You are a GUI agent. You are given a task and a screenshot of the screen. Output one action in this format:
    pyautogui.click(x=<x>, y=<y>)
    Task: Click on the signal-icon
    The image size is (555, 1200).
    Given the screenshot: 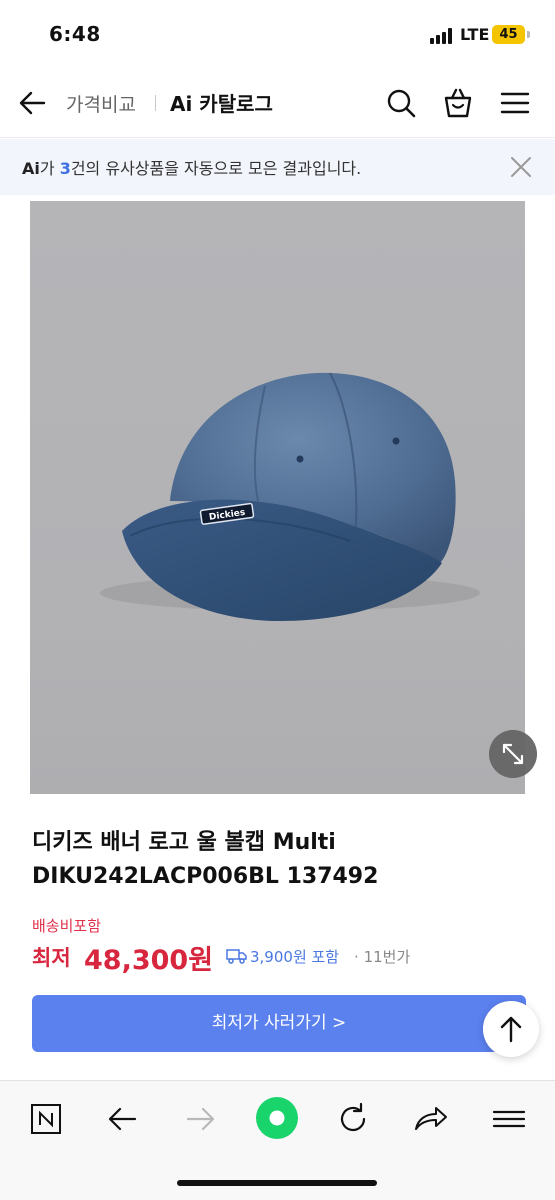 What is the action you would take?
    pyautogui.click(x=442, y=36)
    